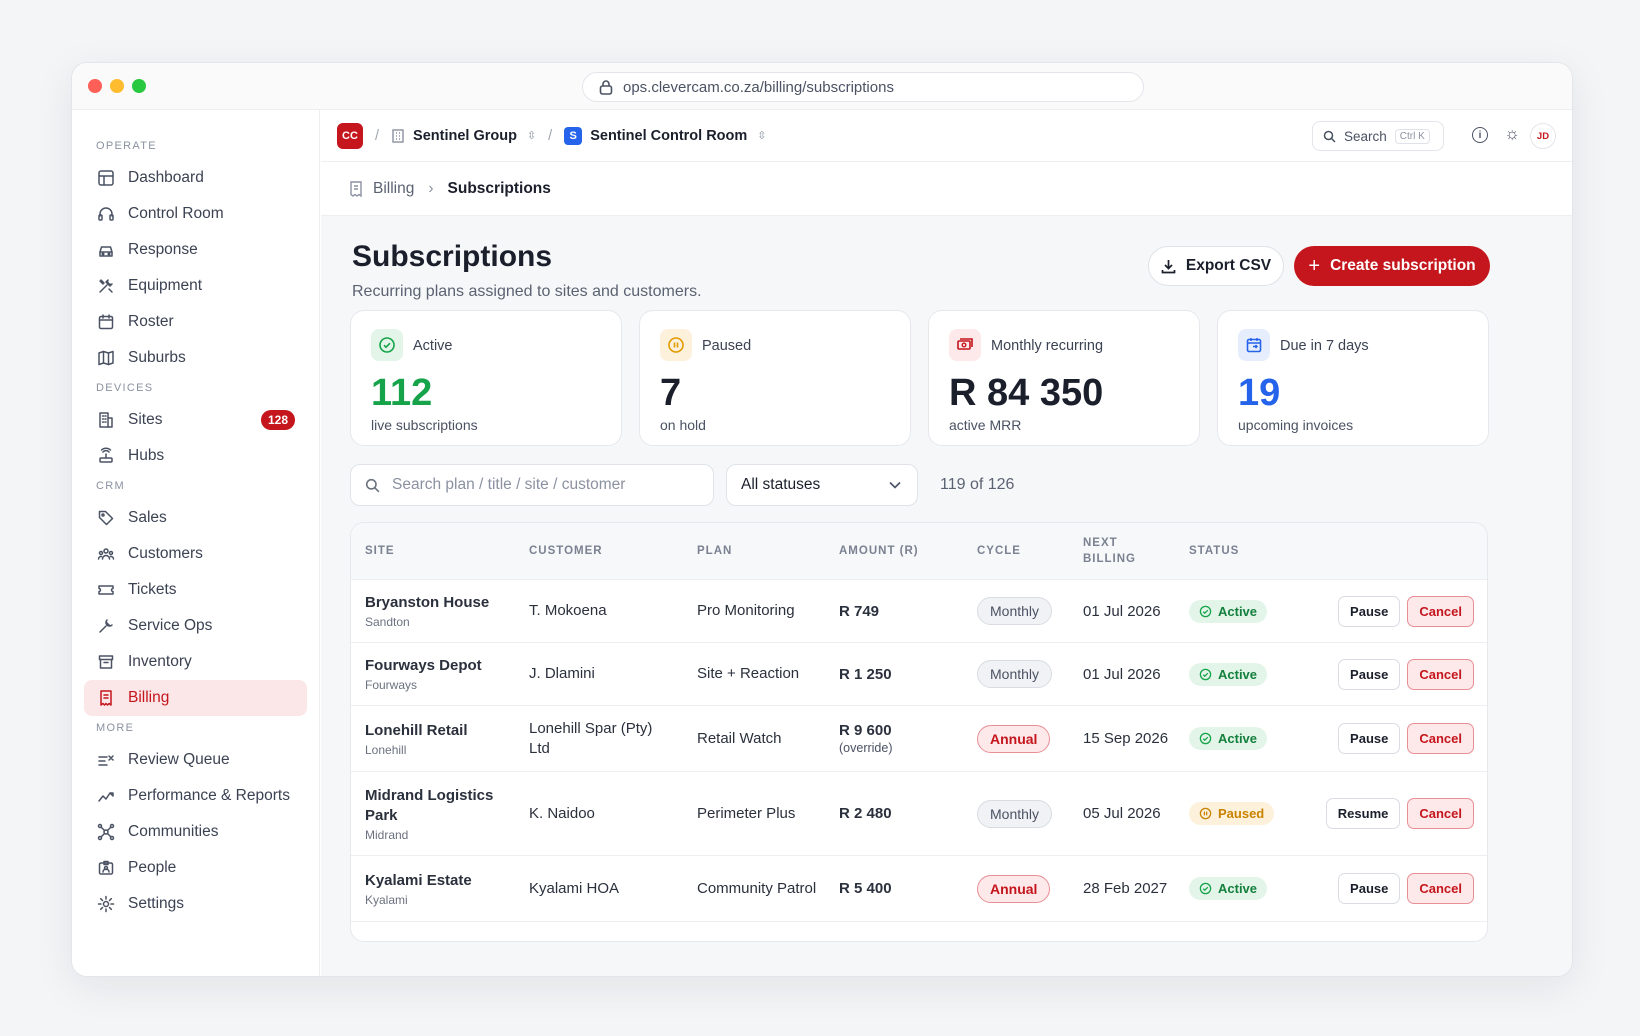 Image resolution: width=1640 pixels, height=1036 pixels. I want to click on stat-value: 112, so click(402, 393).